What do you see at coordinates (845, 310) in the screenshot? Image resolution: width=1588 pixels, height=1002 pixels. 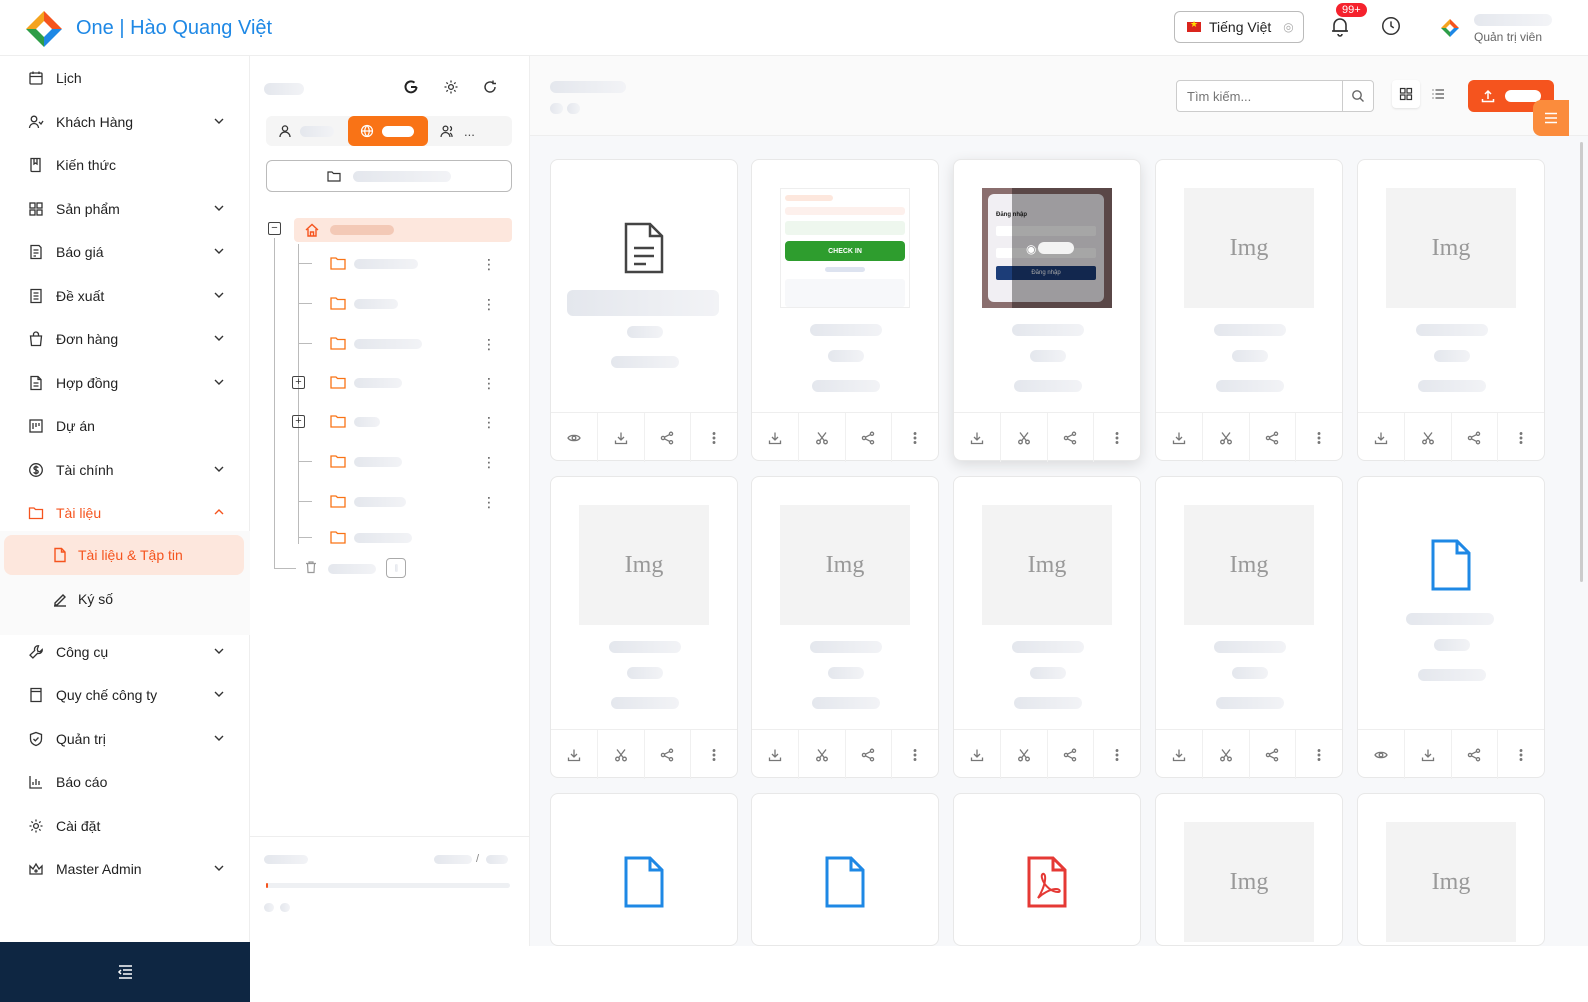 I see `file-card: CHECK IN` at bounding box center [845, 310].